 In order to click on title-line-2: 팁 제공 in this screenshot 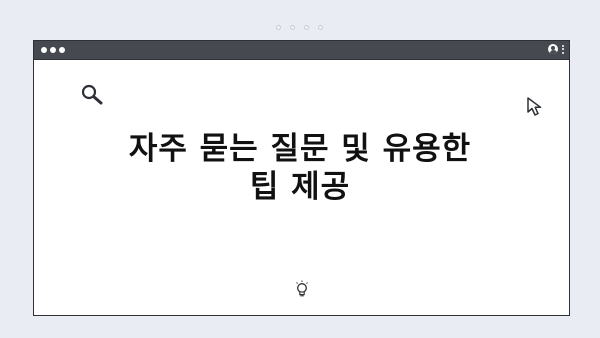, I will do `click(300, 187)`.